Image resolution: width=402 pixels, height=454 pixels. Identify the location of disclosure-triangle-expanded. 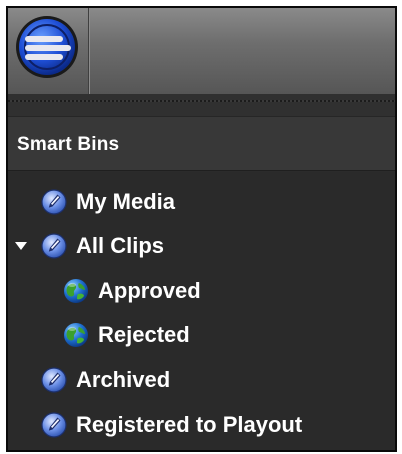
(21, 246).